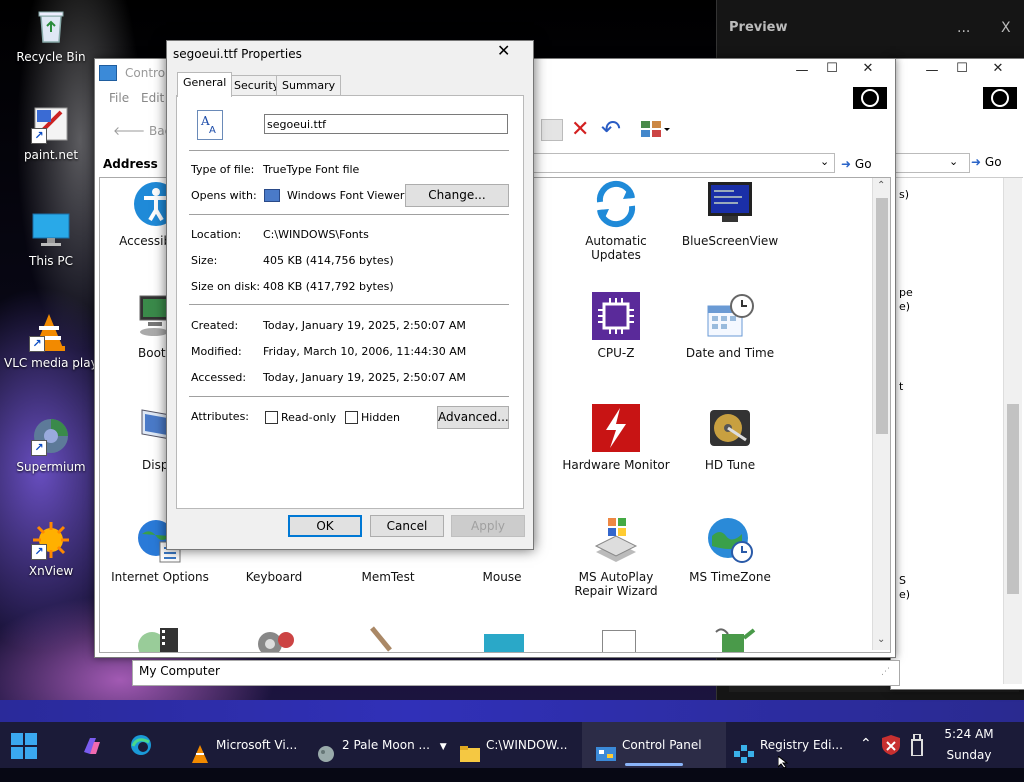 The image size is (1024, 782). What do you see at coordinates (274, 639) in the screenshot?
I see `gears-icon` at bounding box center [274, 639].